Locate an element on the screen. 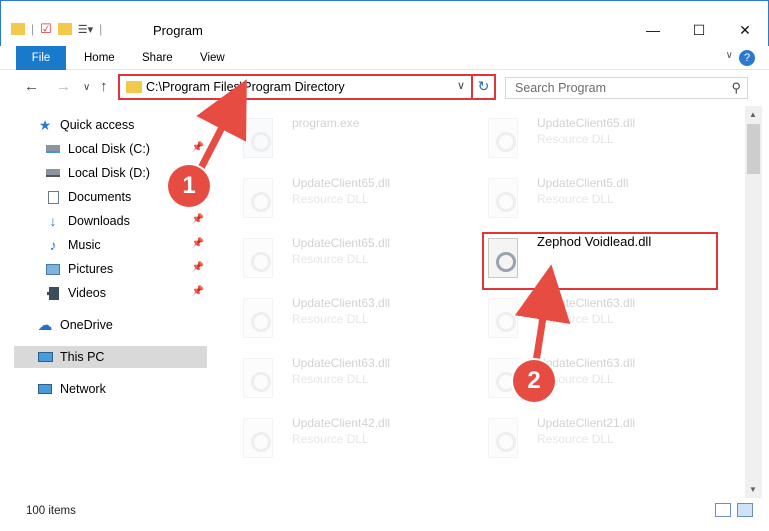 This screenshot has width=769, height=531. pictures-icon is located at coordinates (53, 269).